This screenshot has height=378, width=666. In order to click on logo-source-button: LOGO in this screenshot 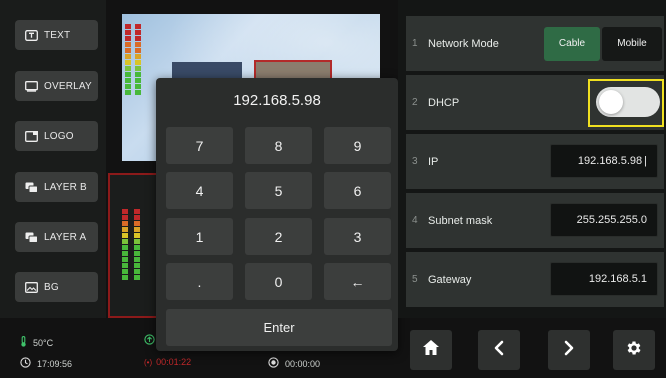, I will do `click(56, 136)`.